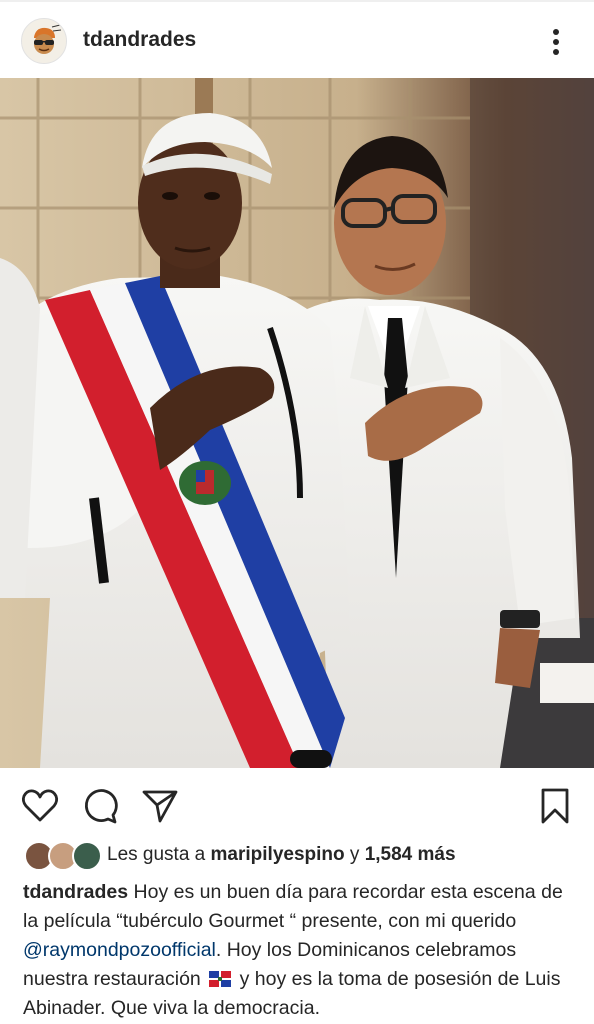  What do you see at coordinates (139, 40) in the screenshot?
I see `post-username: tdandrades` at bounding box center [139, 40].